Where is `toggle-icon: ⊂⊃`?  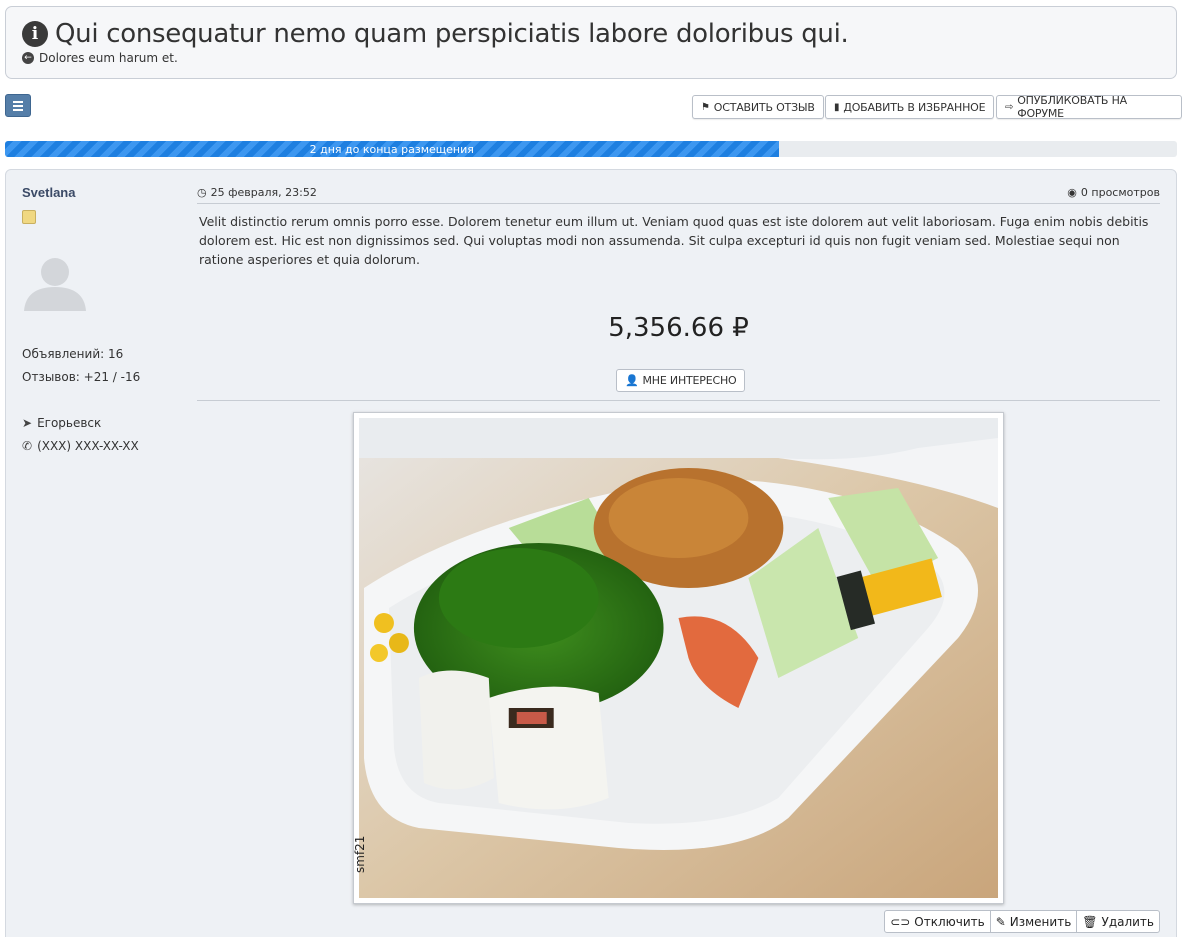 toggle-icon: ⊂⊃ is located at coordinates (900, 921).